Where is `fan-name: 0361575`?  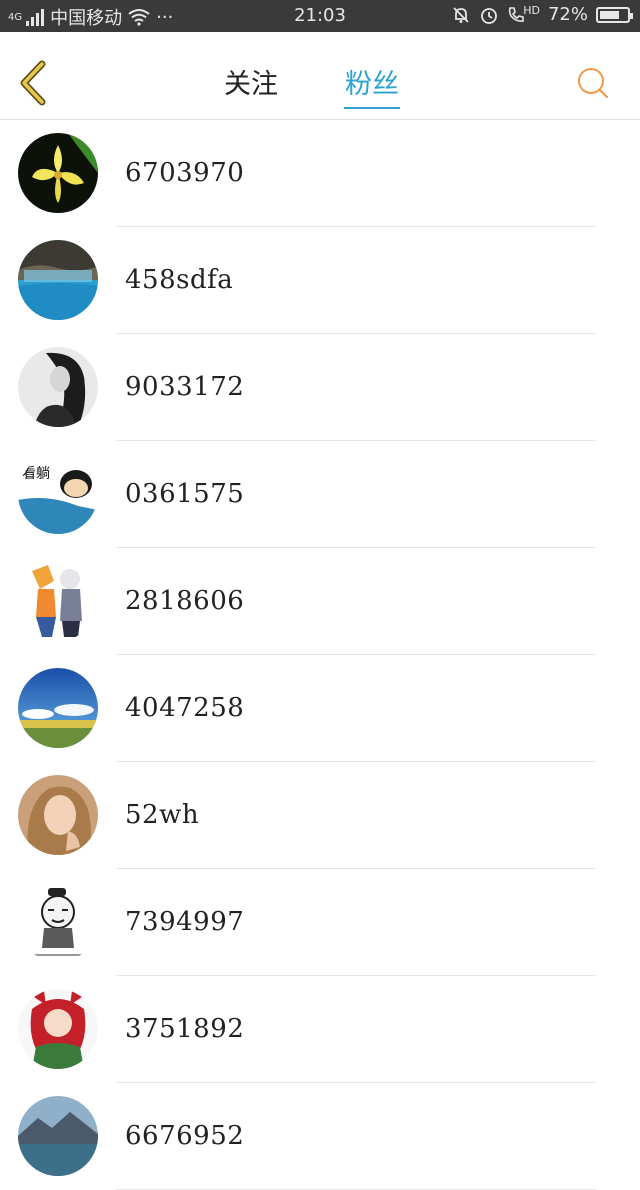 fan-name: 0361575 is located at coordinates (184, 494).